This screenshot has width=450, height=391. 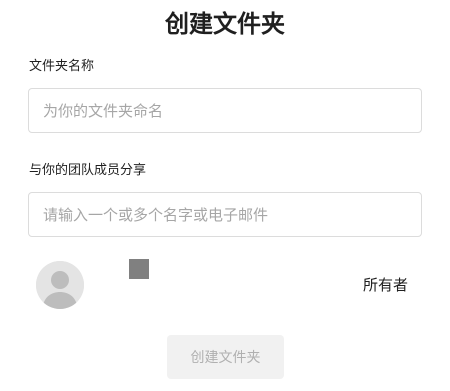 I want to click on member-color-swatch, so click(x=139, y=269).